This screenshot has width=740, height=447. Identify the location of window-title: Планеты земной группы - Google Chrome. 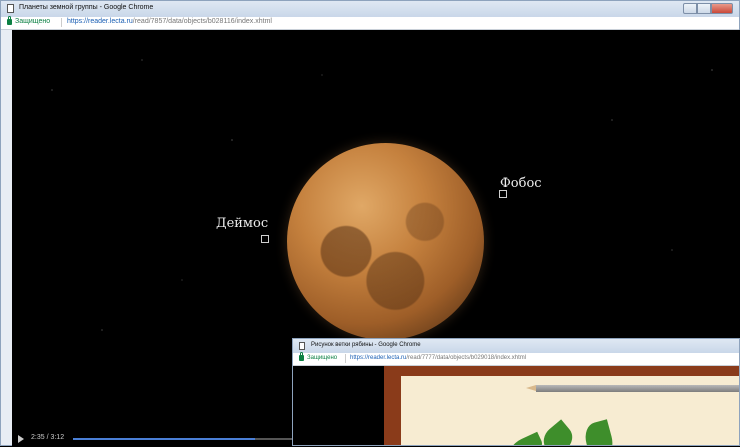
(86, 7).